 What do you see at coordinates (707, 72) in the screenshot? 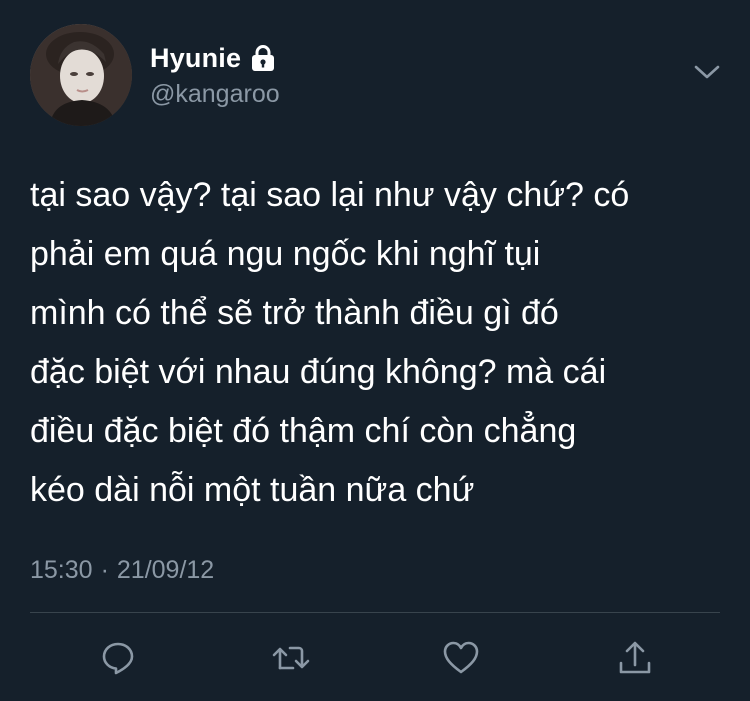
I see `chevron-down-icon` at bounding box center [707, 72].